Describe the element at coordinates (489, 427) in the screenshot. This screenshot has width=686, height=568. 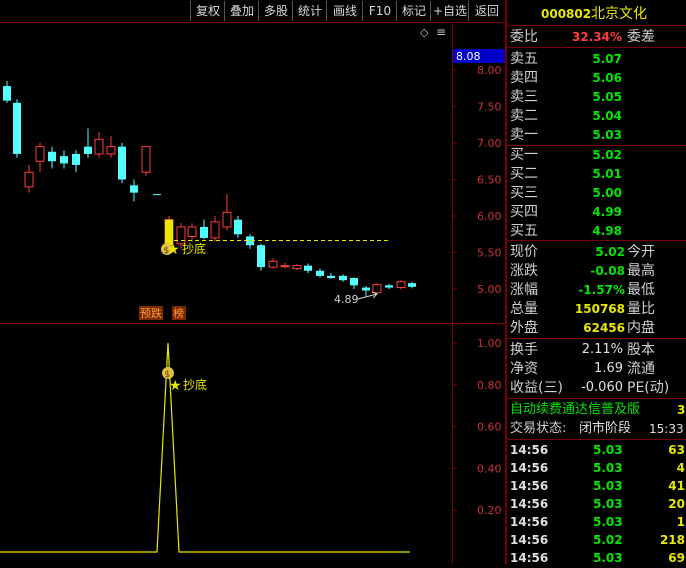
I see `indicator-axis-label: 0.60` at that location.